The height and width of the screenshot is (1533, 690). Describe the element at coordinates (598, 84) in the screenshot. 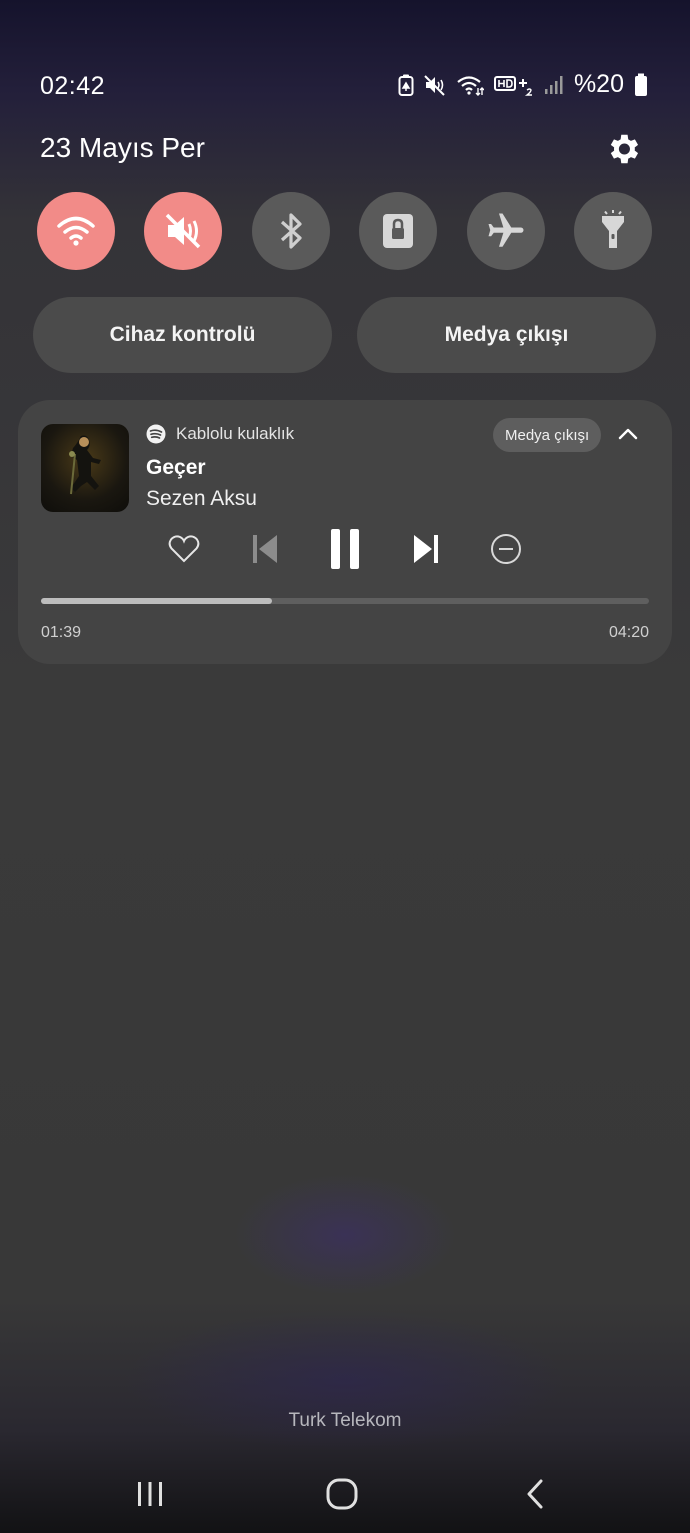

I see `battery-percent: %20` at that location.